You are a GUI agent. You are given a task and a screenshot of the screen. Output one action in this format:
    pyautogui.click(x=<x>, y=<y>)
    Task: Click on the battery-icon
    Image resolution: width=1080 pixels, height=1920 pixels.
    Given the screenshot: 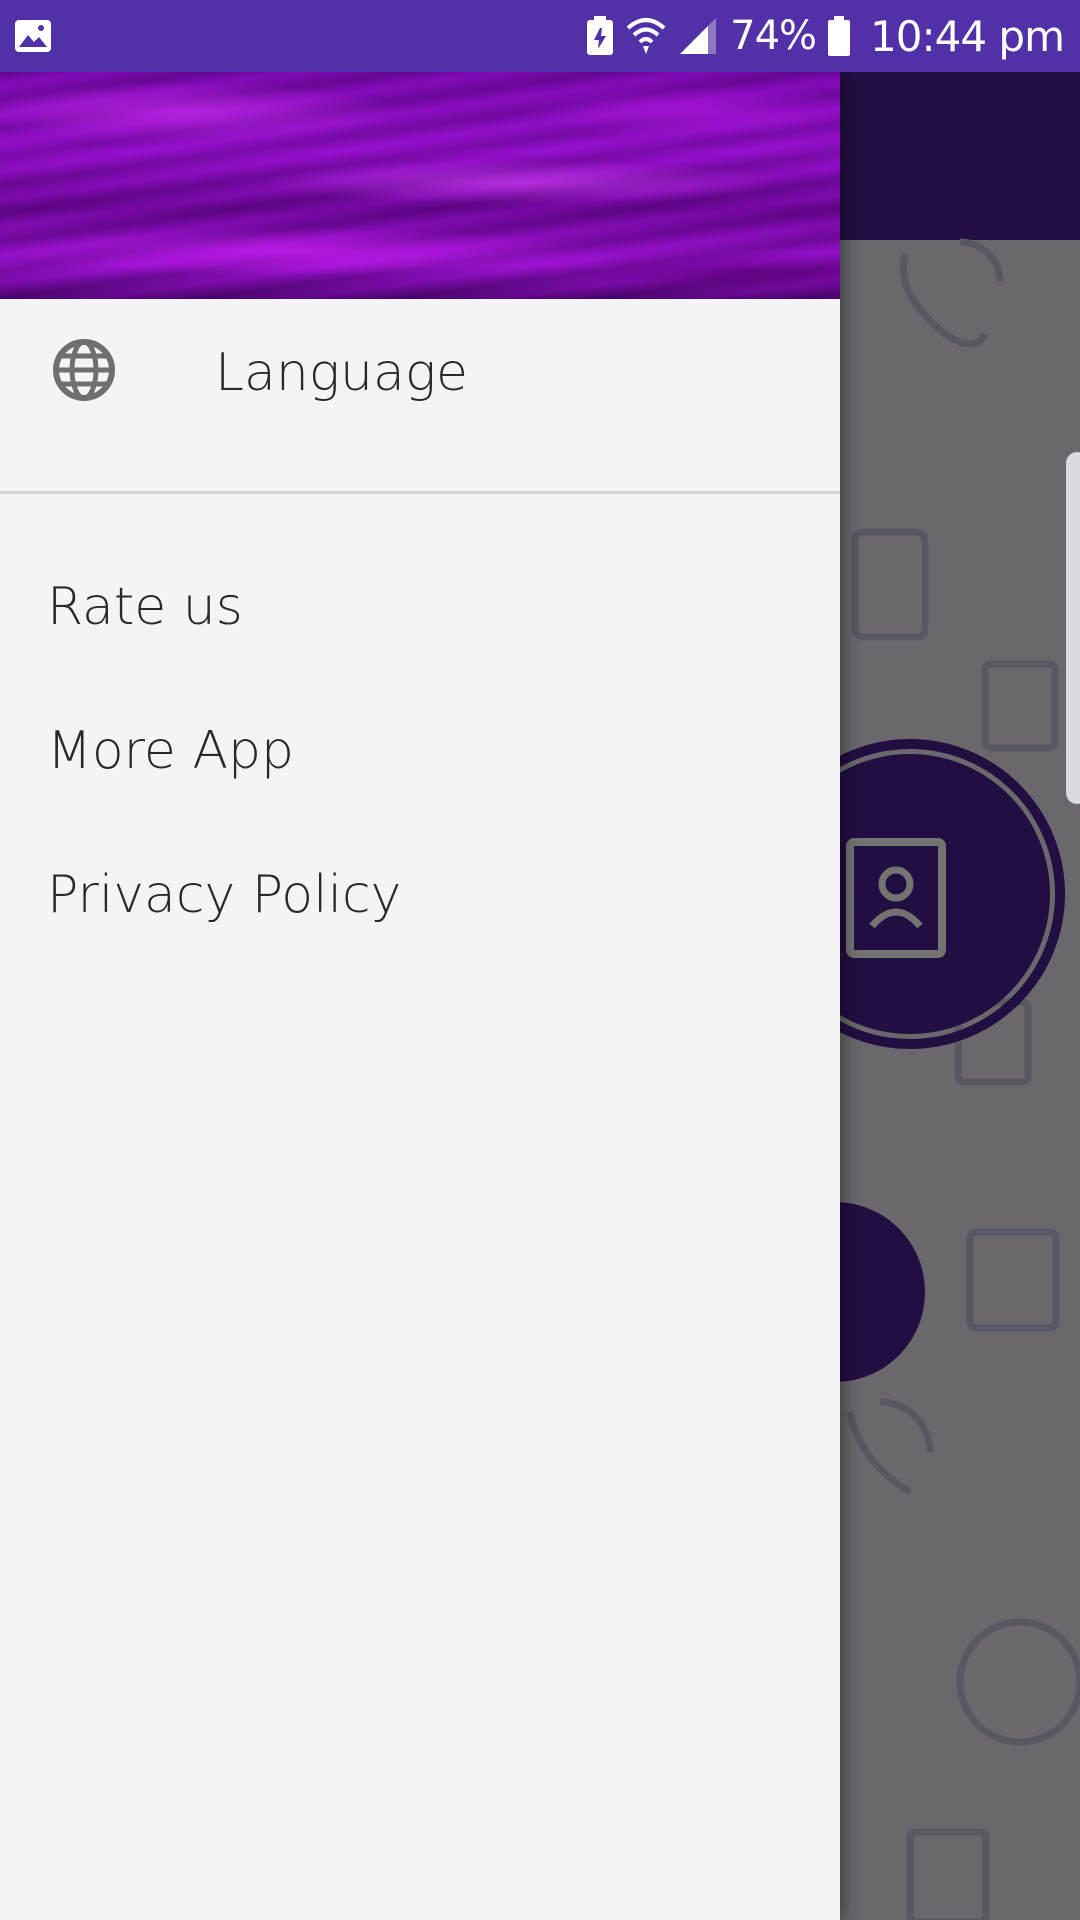 What is the action you would take?
    pyautogui.click(x=839, y=36)
    